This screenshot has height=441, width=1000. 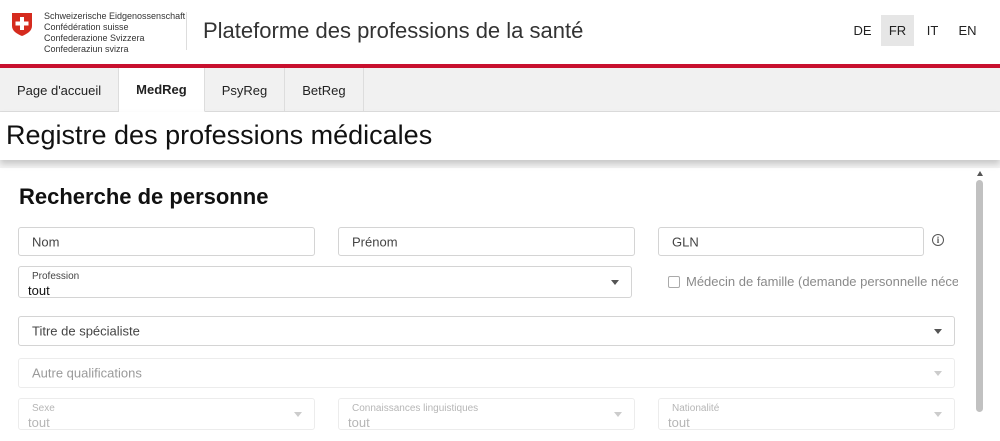 I want to click on nom-input: Nom, so click(x=166, y=241).